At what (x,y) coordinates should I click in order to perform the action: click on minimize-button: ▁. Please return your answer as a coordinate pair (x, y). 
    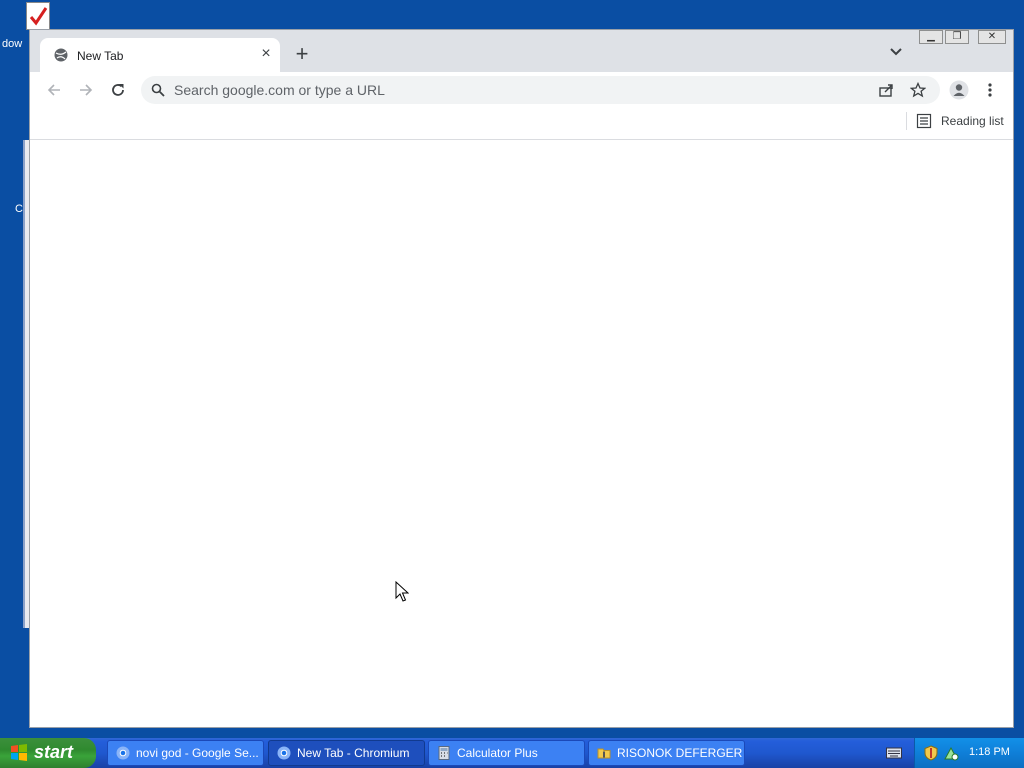
    Looking at the image, I should click on (931, 37).